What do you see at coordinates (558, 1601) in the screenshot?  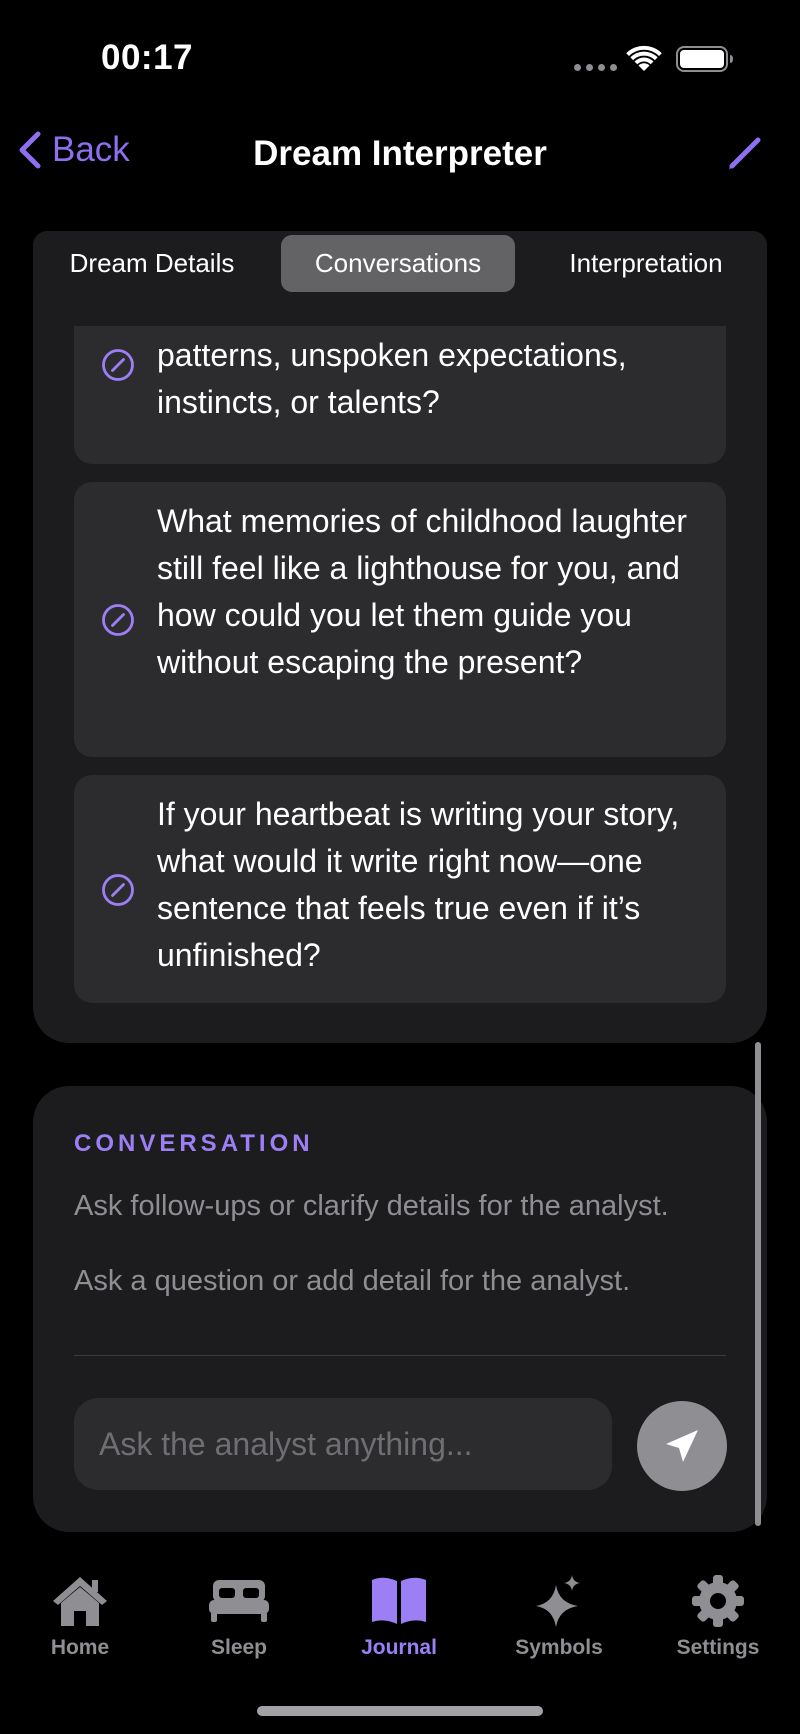 I see `sparkles-icon` at bounding box center [558, 1601].